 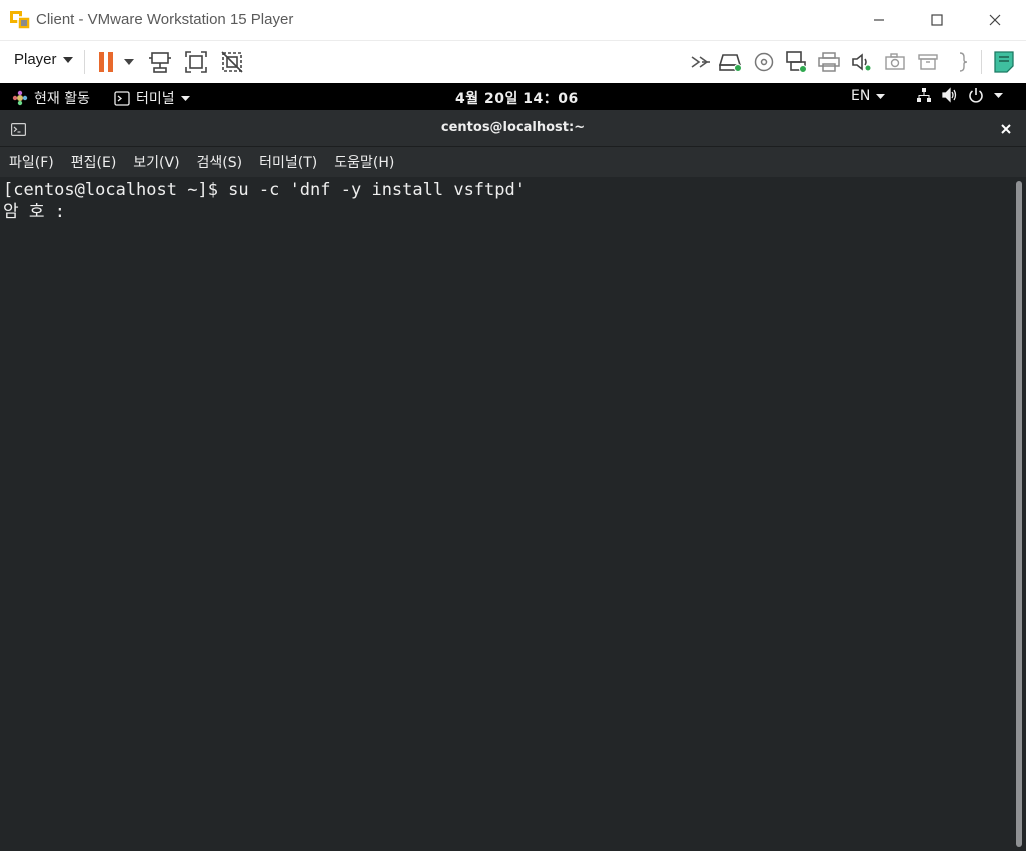 I want to click on network-adapter-icon, so click(x=796, y=62).